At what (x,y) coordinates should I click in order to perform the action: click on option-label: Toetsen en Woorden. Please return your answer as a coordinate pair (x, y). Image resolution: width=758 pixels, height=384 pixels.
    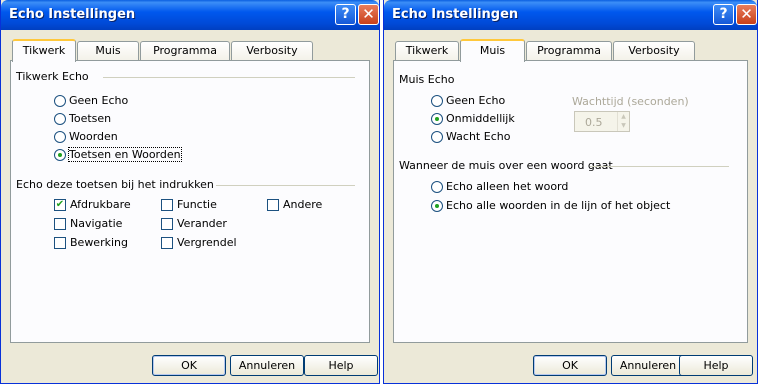
    Looking at the image, I should click on (125, 154).